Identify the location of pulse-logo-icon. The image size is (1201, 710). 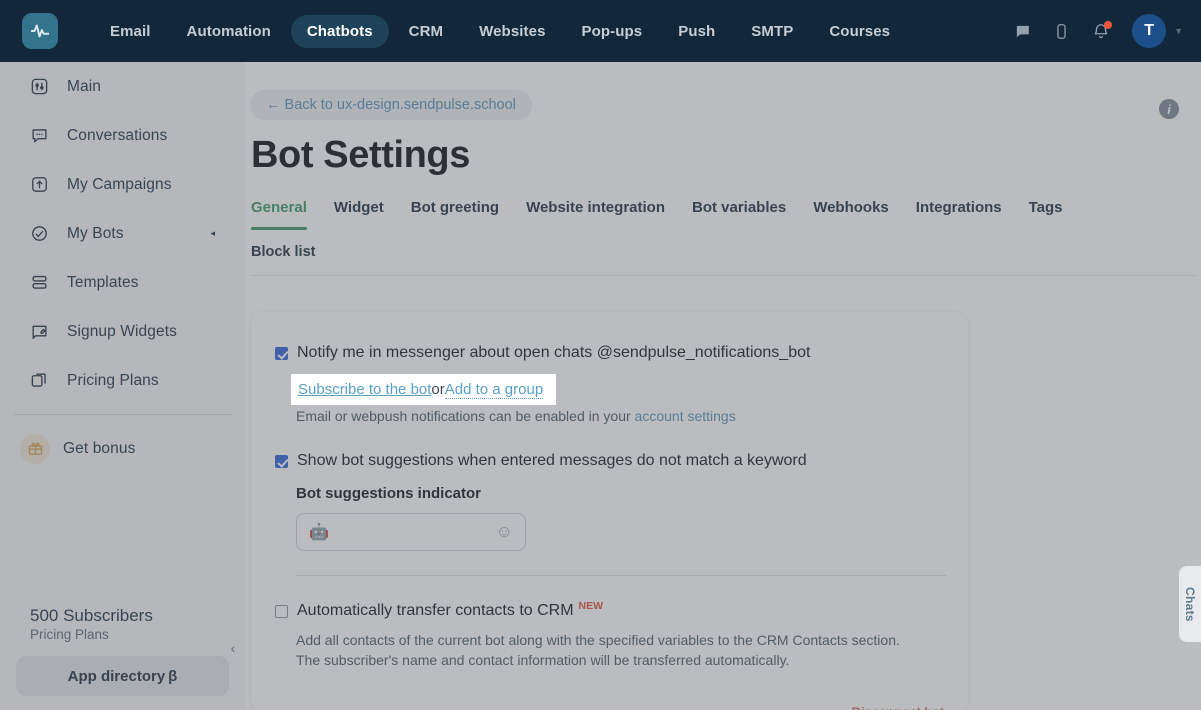
(40, 31).